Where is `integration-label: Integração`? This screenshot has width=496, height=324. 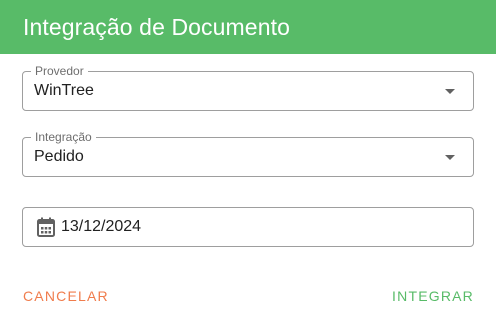
integration-label: Integração is located at coordinates (63, 137).